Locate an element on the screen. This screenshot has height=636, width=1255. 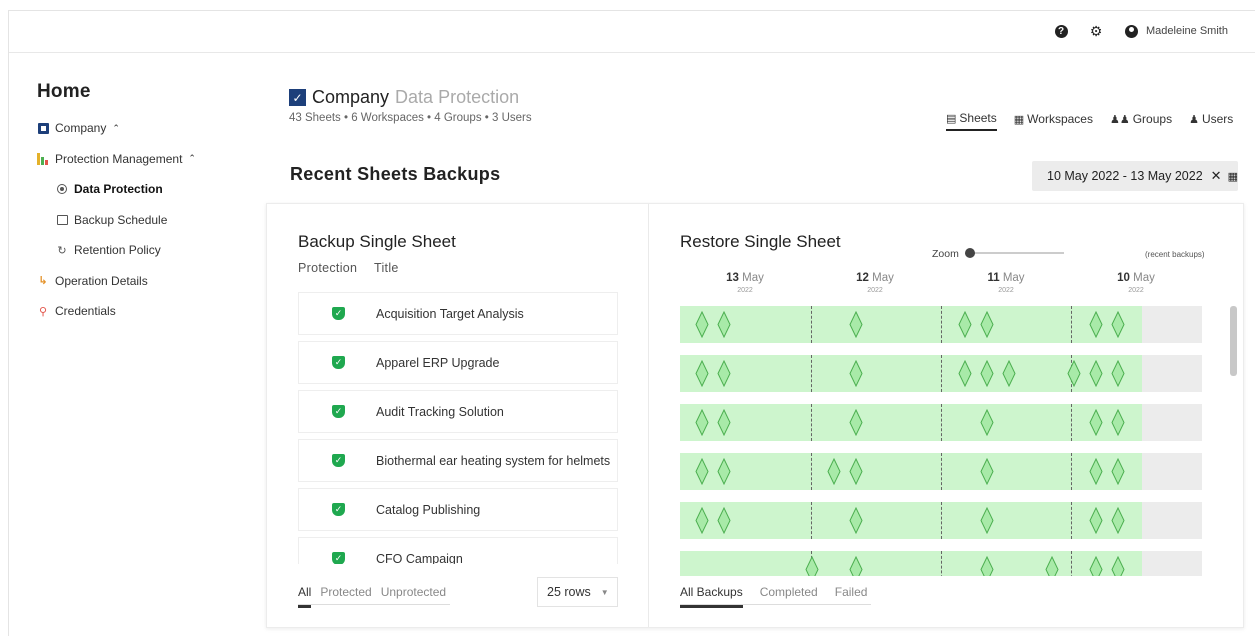
list-item: ✓ Catalog Publishing is located at coordinates (458, 509).